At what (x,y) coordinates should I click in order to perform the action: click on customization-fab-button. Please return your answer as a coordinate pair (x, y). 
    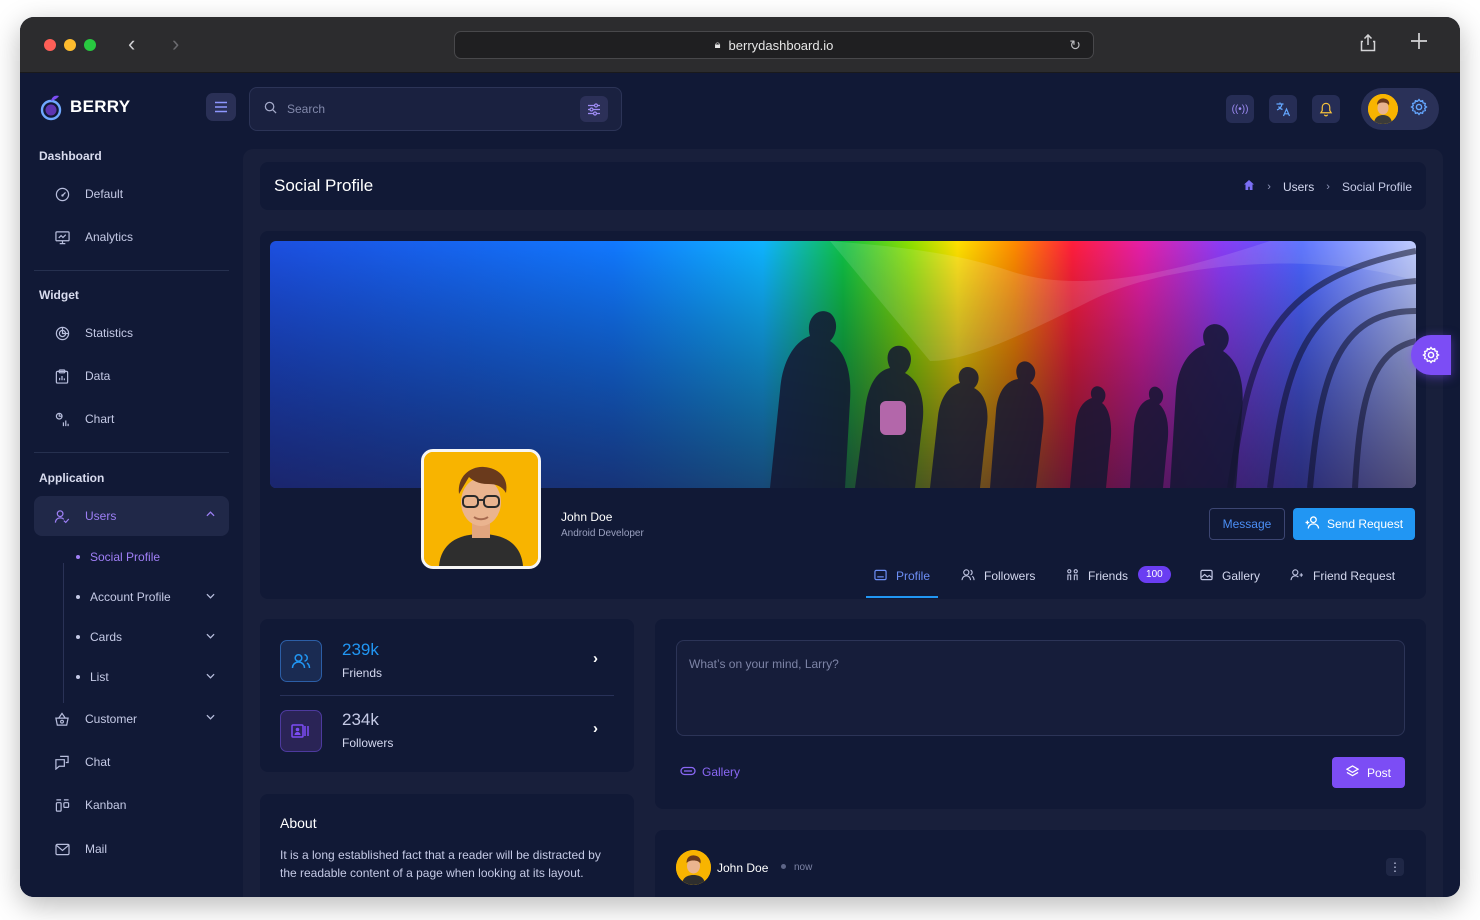
    Looking at the image, I should click on (1431, 355).